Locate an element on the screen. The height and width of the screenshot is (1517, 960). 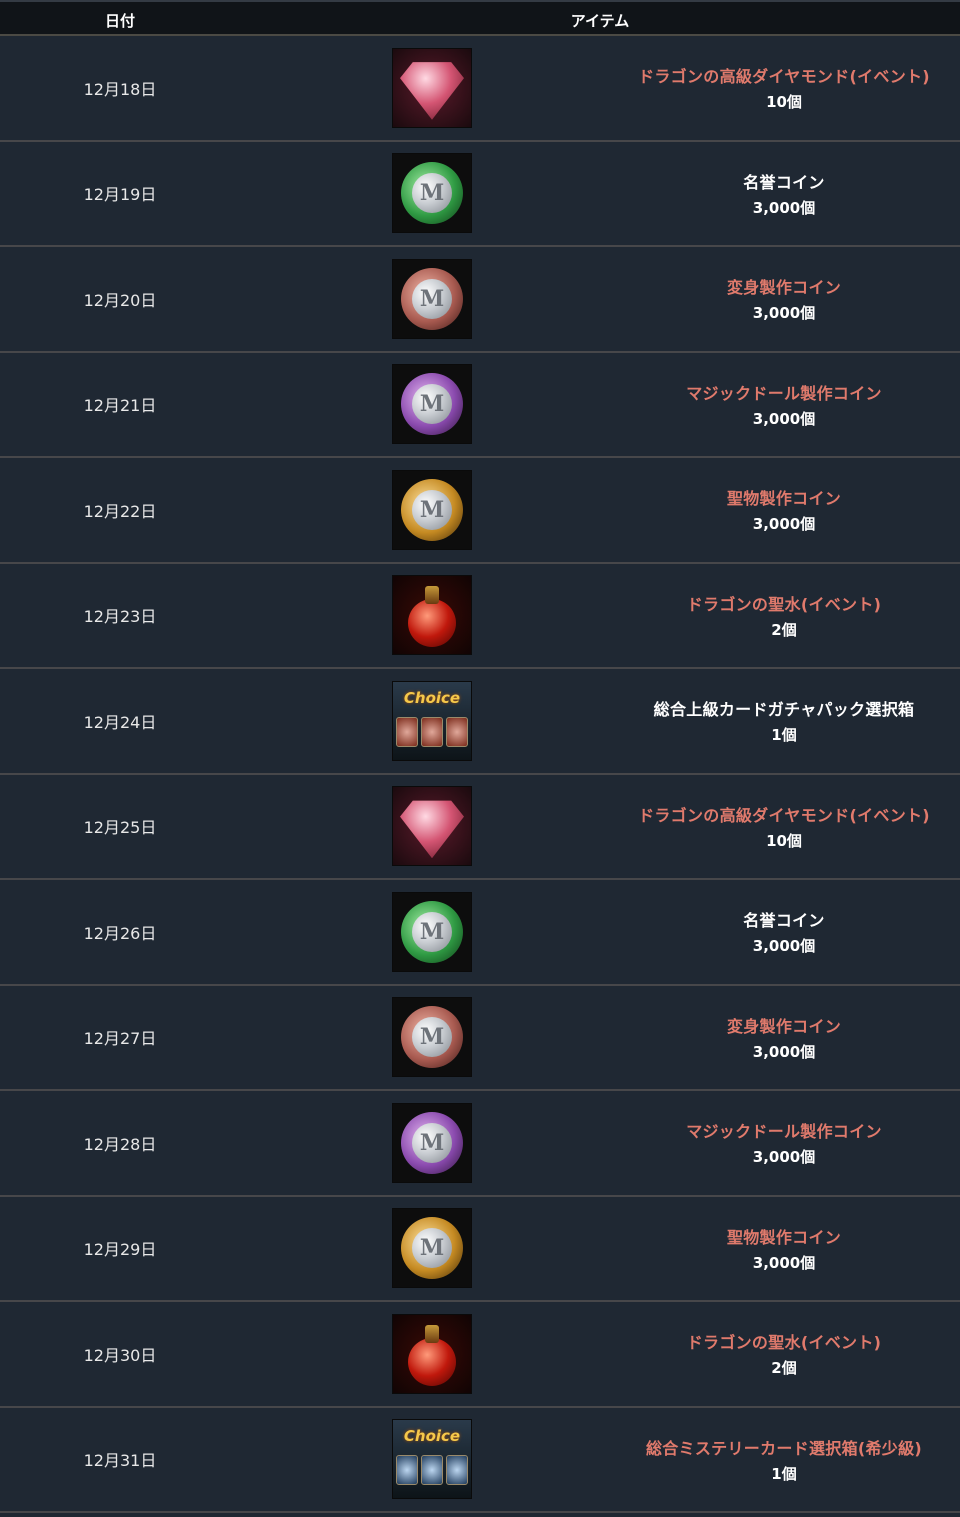
table-row: 12月22日 M 聖物製作コイン 3,000個 is located at coordinates (480, 511).